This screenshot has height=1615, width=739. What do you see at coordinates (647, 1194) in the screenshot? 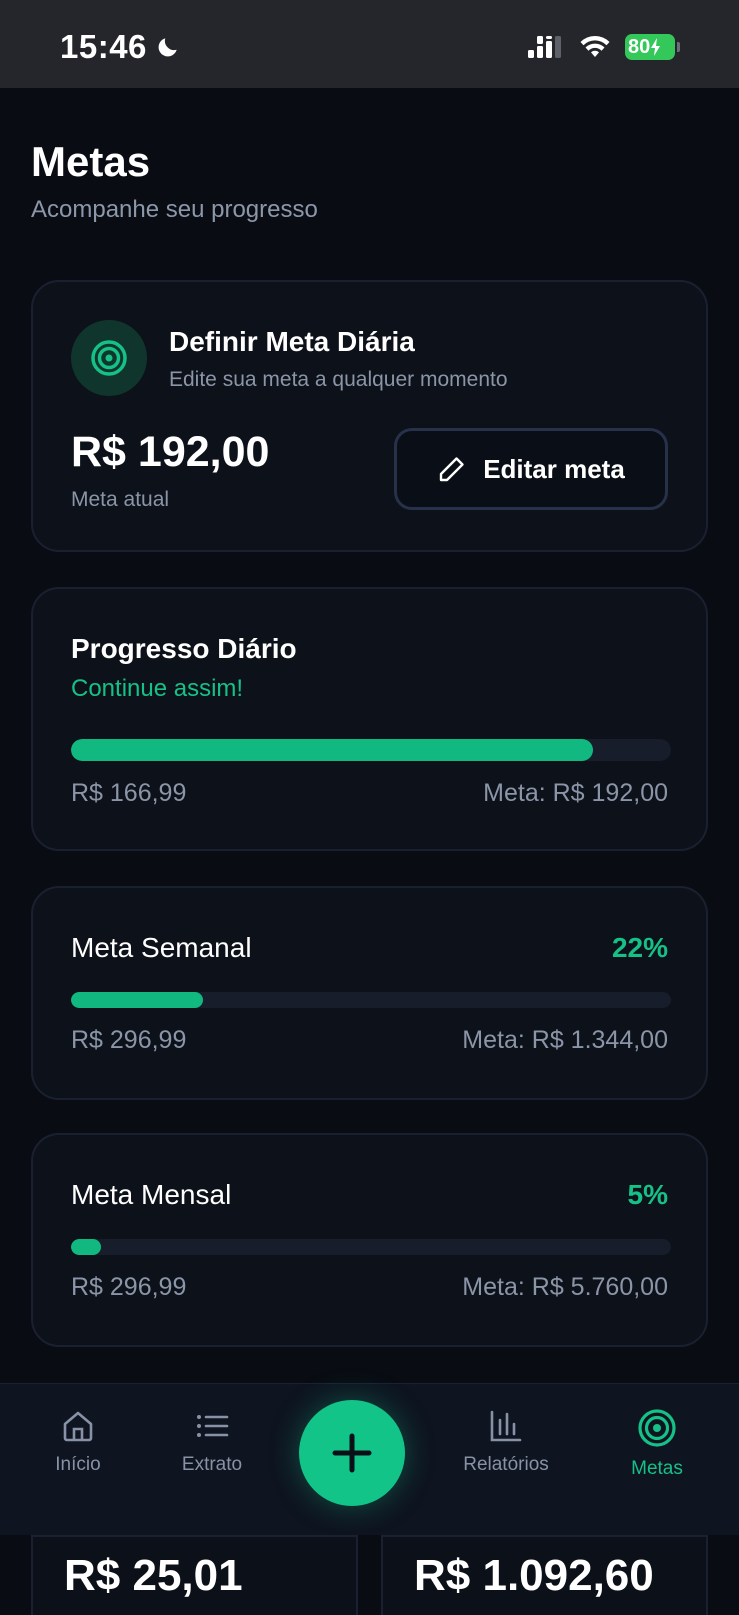
I see `monthly-goal-percent: 5%` at bounding box center [647, 1194].